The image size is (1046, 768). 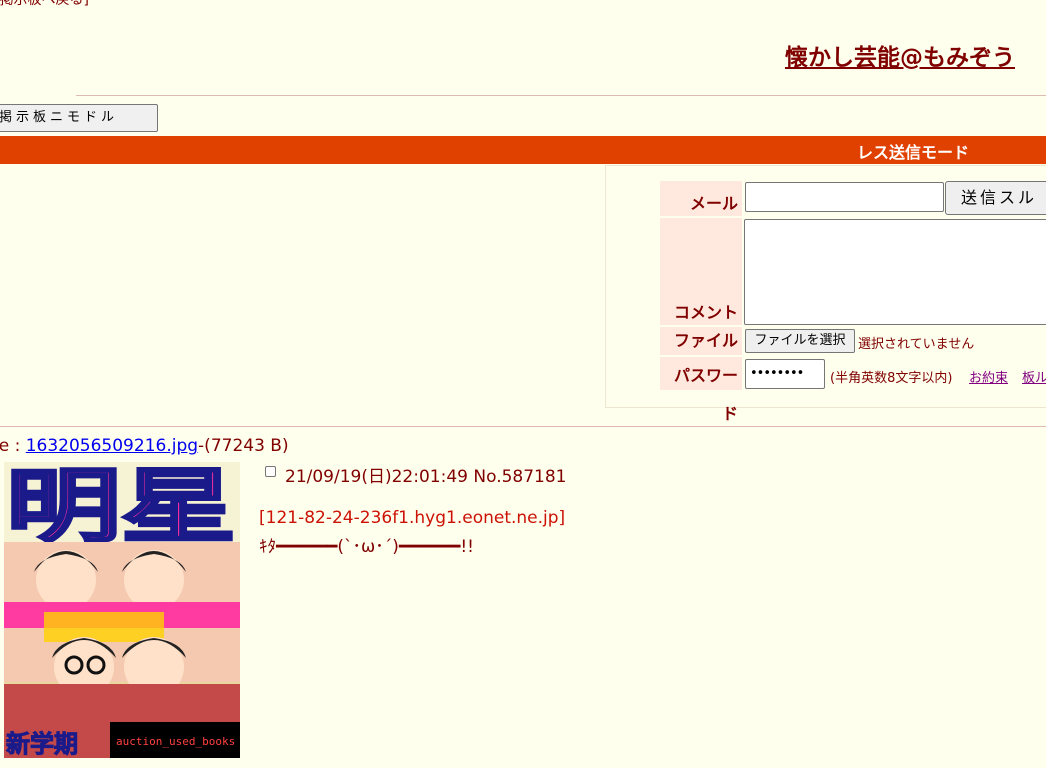 What do you see at coordinates (561, 95) in the screenshot?
I see `header-divider` at bounding box center [561, 95].